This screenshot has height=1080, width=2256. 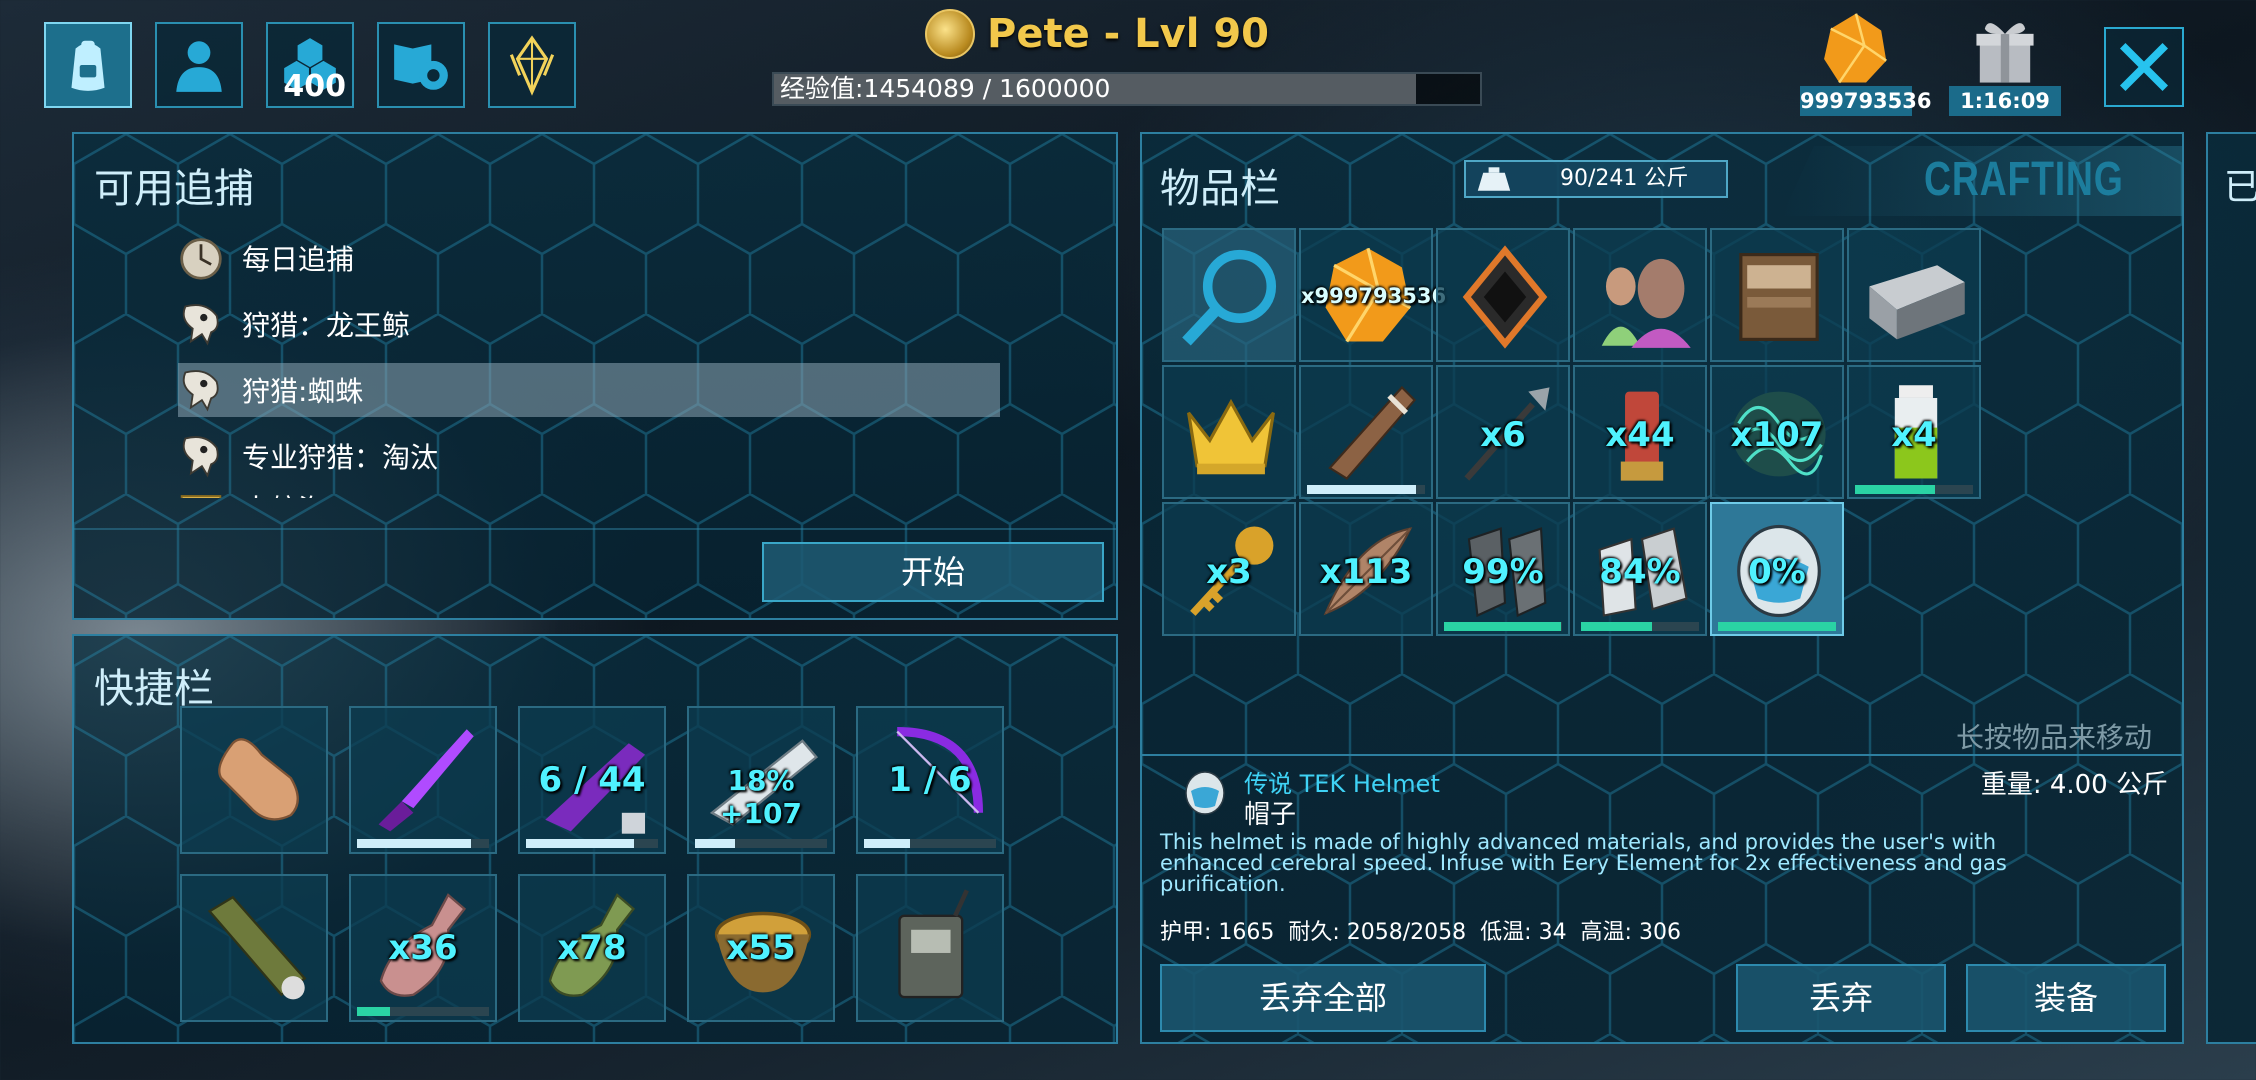 What do you see at coordinates (252, 489) in the screenshot?
I see `tracking-item-voyage: 大航海` at bounding box center [252, 489].